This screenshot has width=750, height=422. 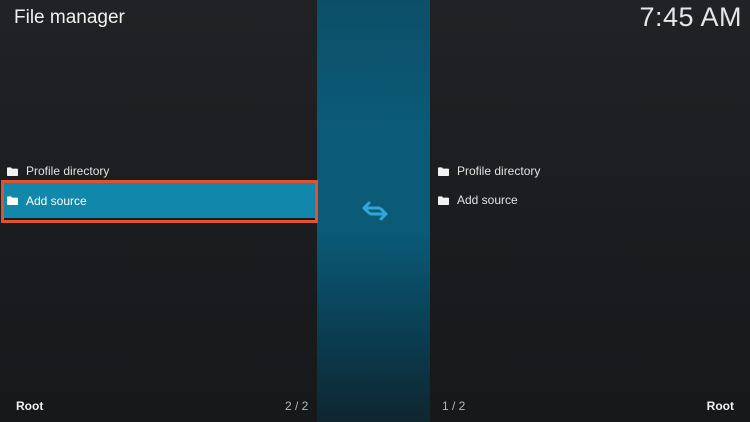 I want to click on left-list-item-profile-directory: Profile directory, so click(x=158, y=171).